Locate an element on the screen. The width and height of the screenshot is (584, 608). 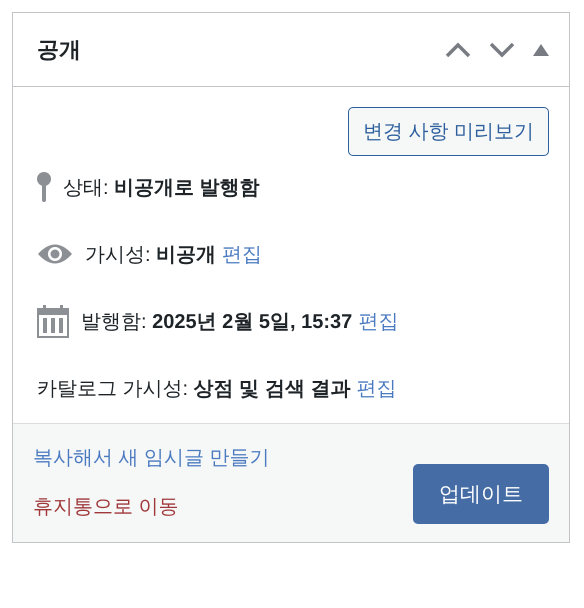
panel-title: 공개 is located at coordinates (59, 50).